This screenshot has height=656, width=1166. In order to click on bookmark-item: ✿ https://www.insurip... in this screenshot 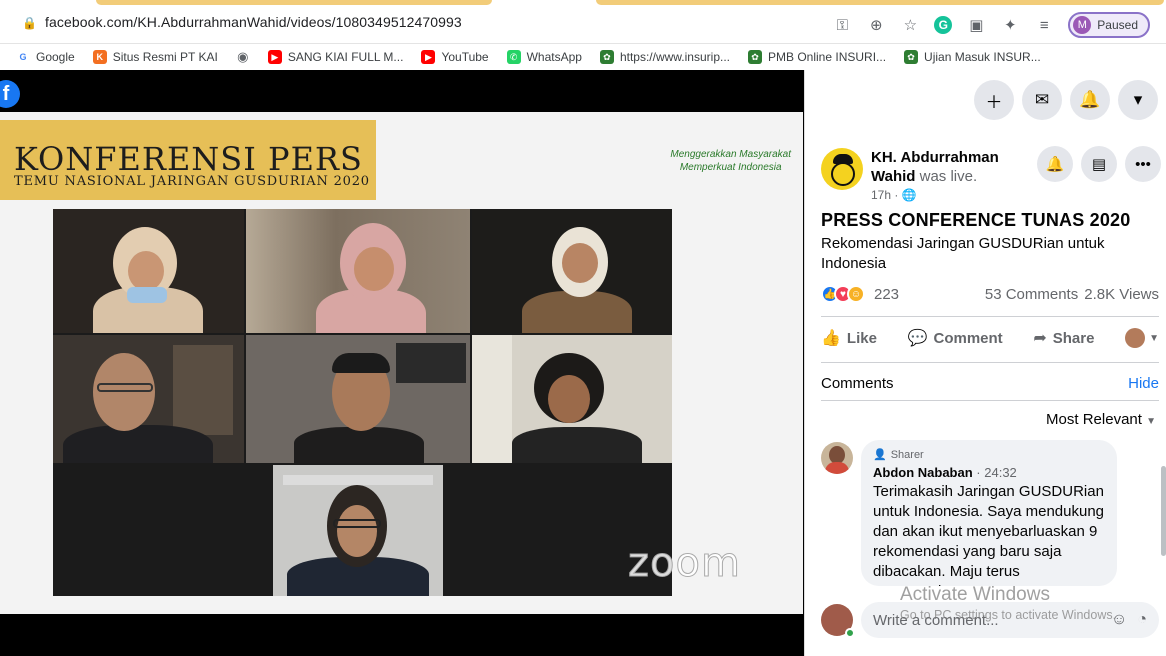, I will do `click(664, 57)`.